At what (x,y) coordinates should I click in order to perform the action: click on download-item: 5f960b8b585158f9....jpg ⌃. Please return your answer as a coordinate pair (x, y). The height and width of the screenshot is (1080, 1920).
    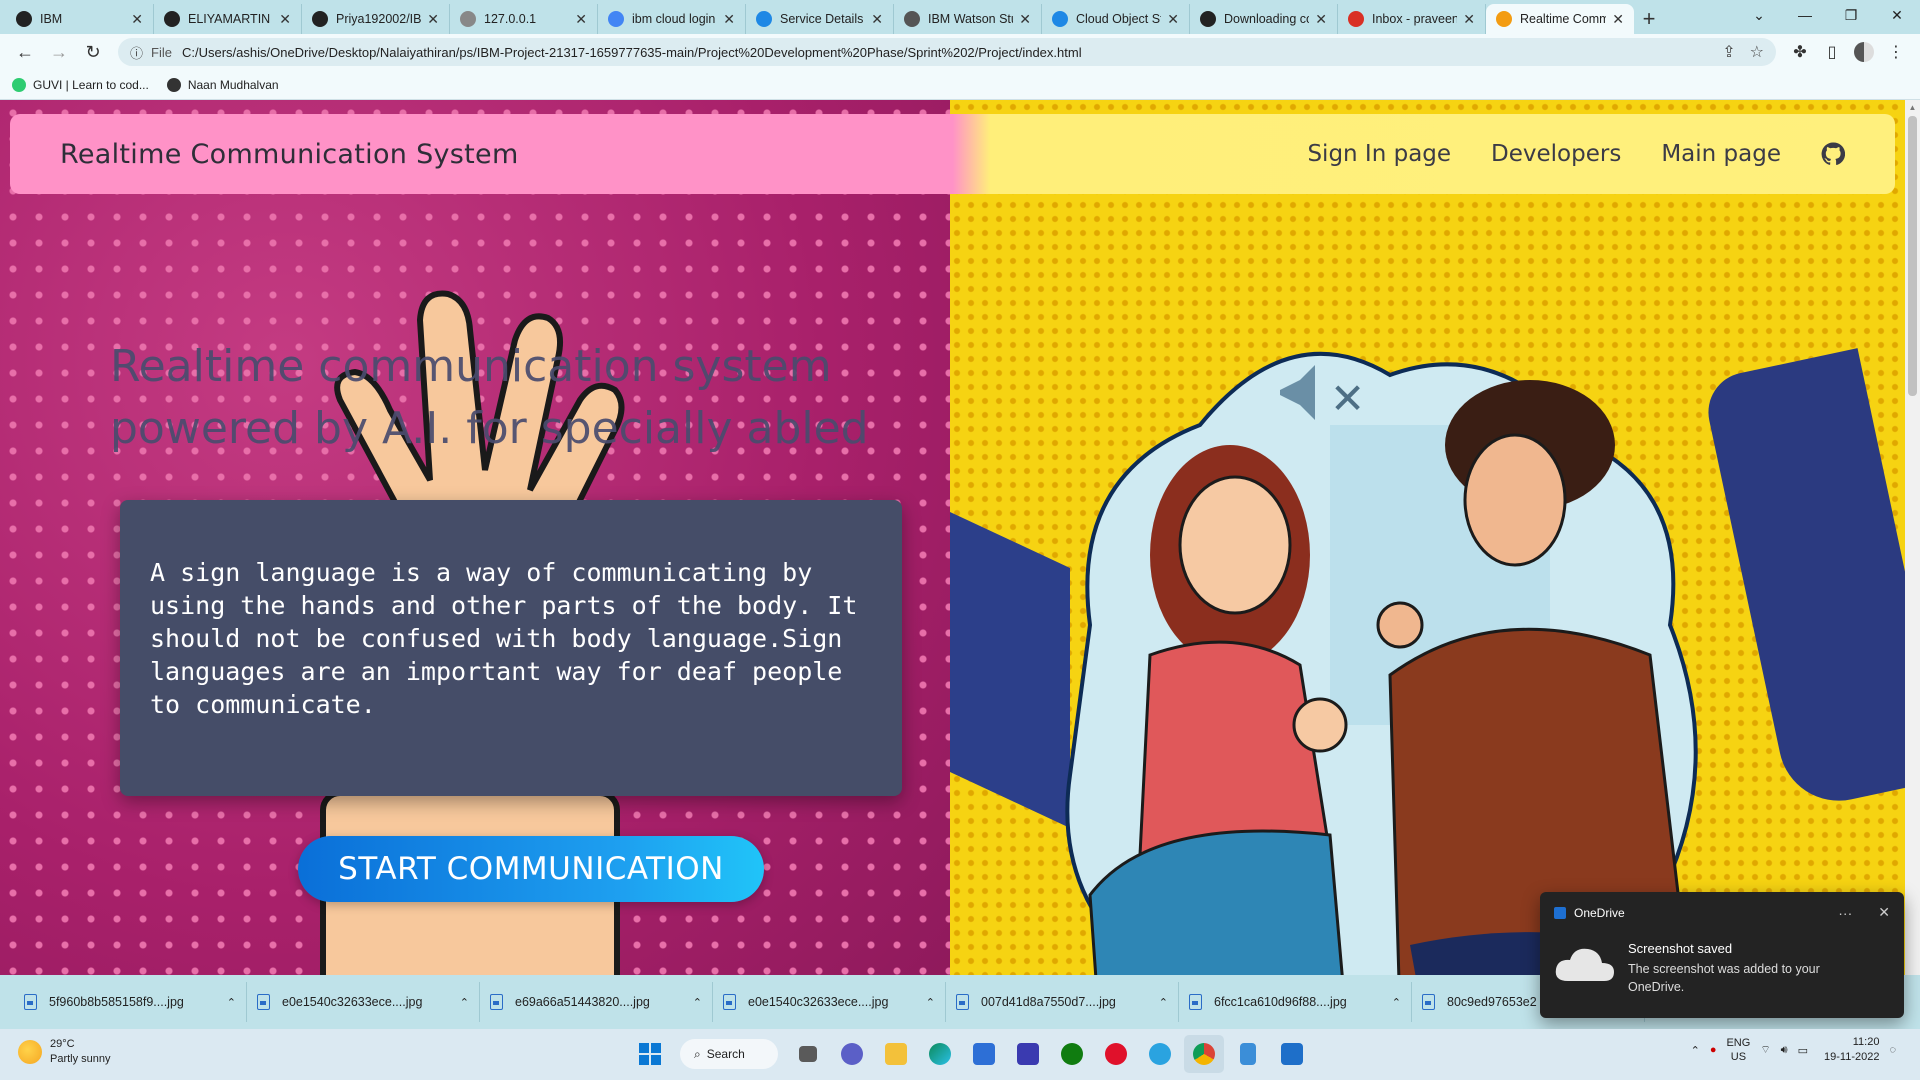
    Looking at the image, I should click on (130, 1002).